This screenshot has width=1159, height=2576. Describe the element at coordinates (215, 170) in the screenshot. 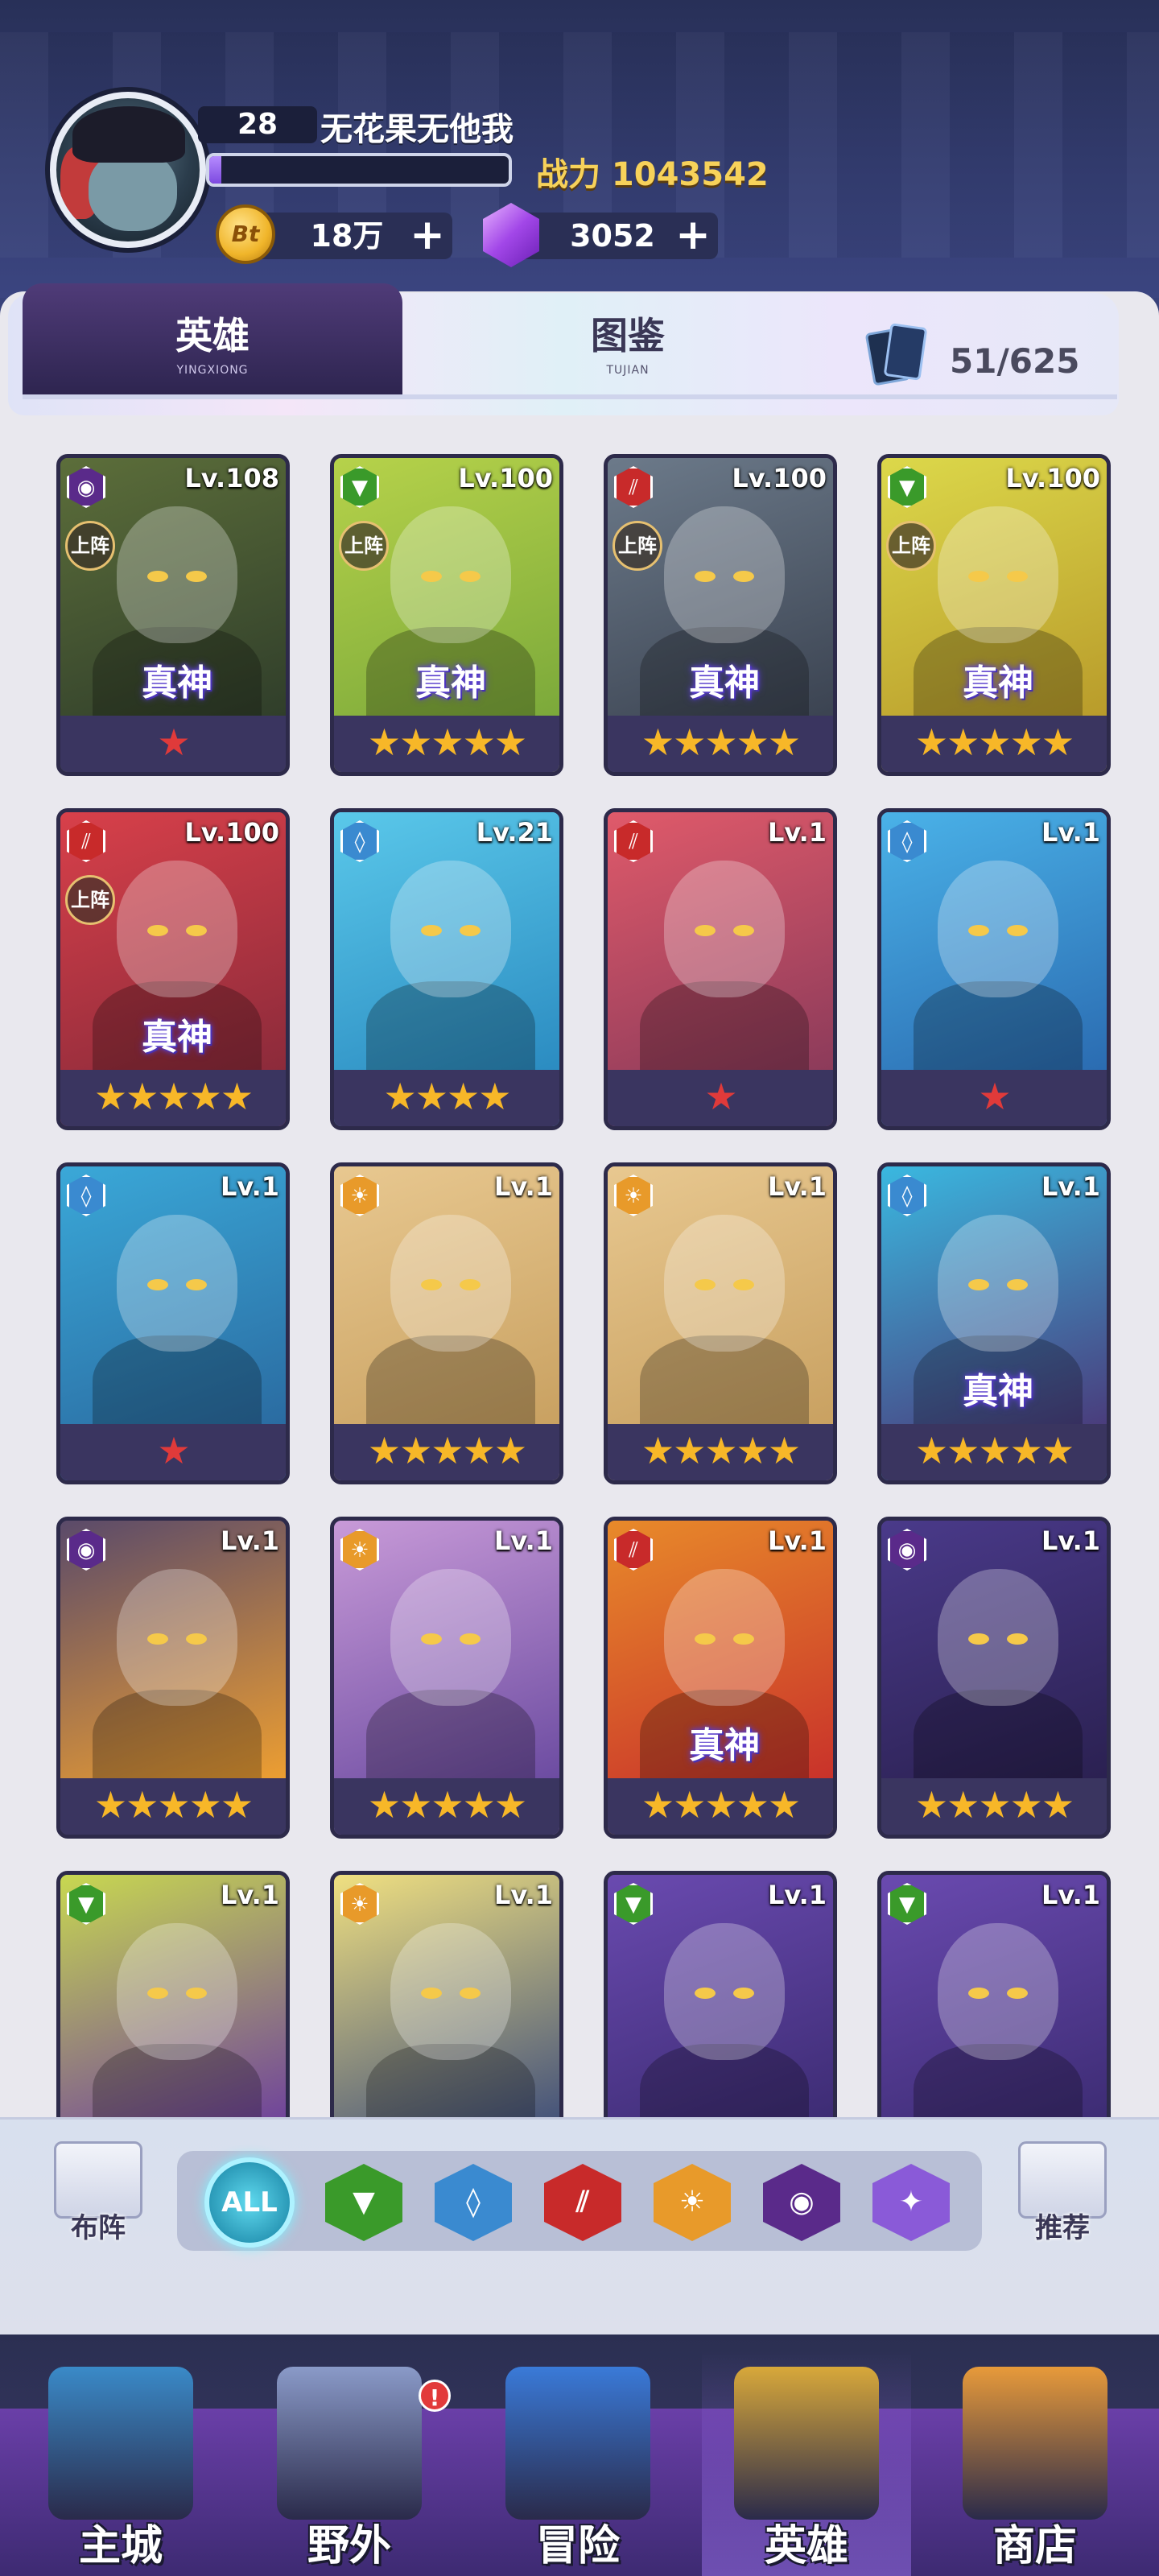

I see `xp-fill` at that location.